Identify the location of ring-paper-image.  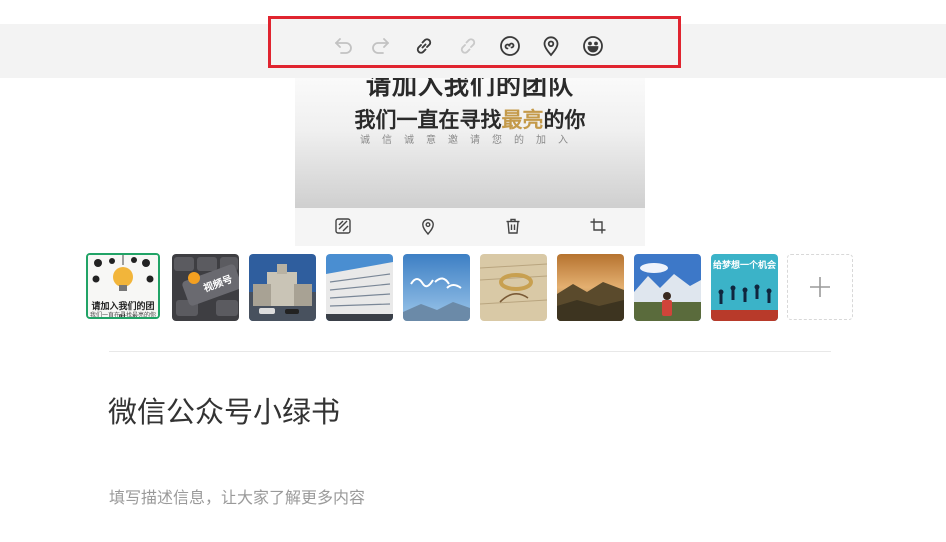
(513, 287).